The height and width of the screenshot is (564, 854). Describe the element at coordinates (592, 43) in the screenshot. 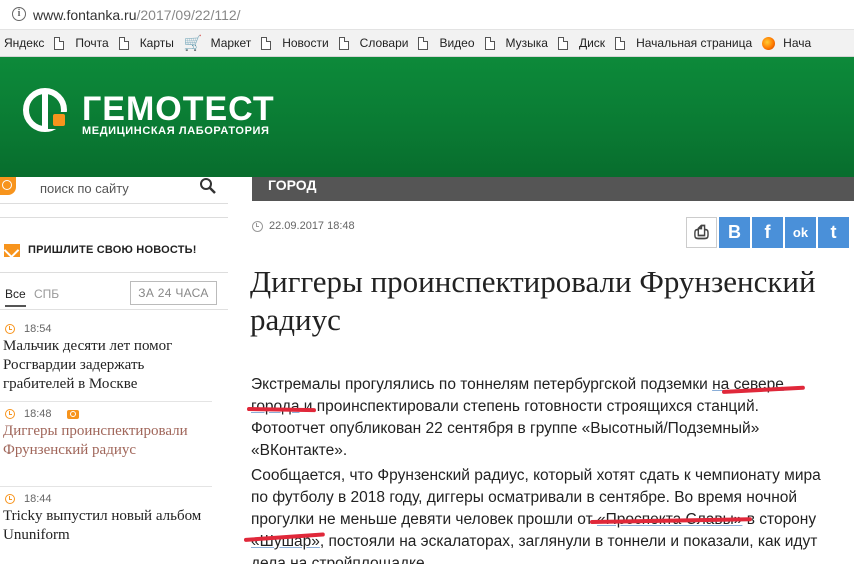

I see `bookmark-label: Диск` at that location.